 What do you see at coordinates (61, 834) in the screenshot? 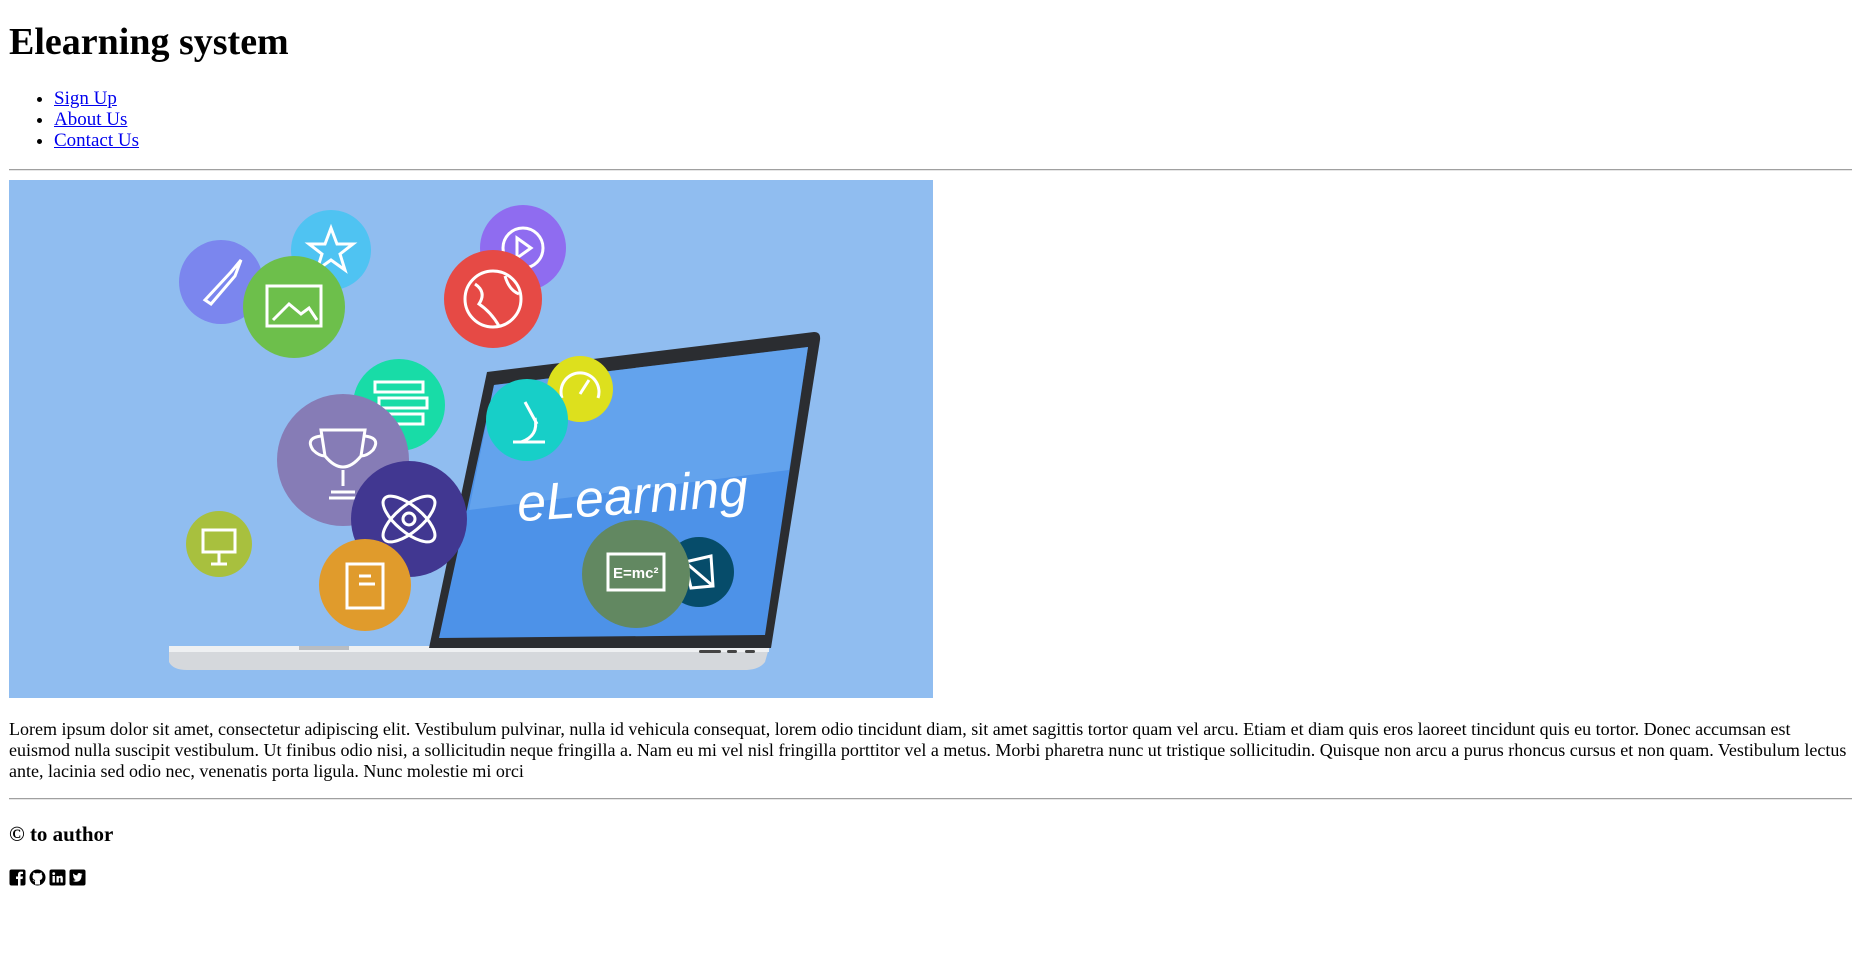
I see `copyright-text: © to author` at bounding box center [61, 834].